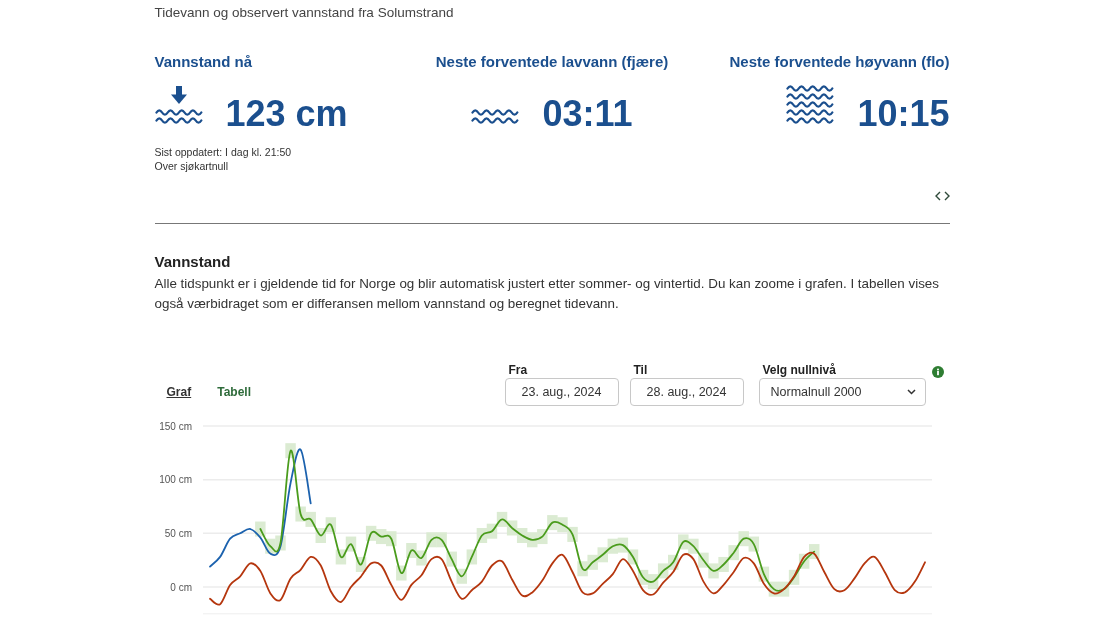 Image resolution: width=1104 pixels, height=621 pixels. What do you see at coordinates (179, 392) in the screenshot?
I see `view-tab: Graf` at bounding box center [179, 392].